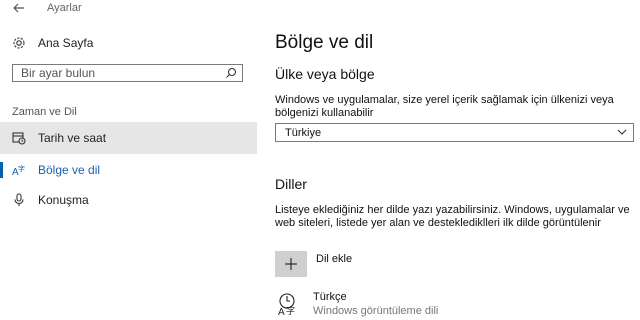  I want to click on chevron-down-icon, so click(622, 132).